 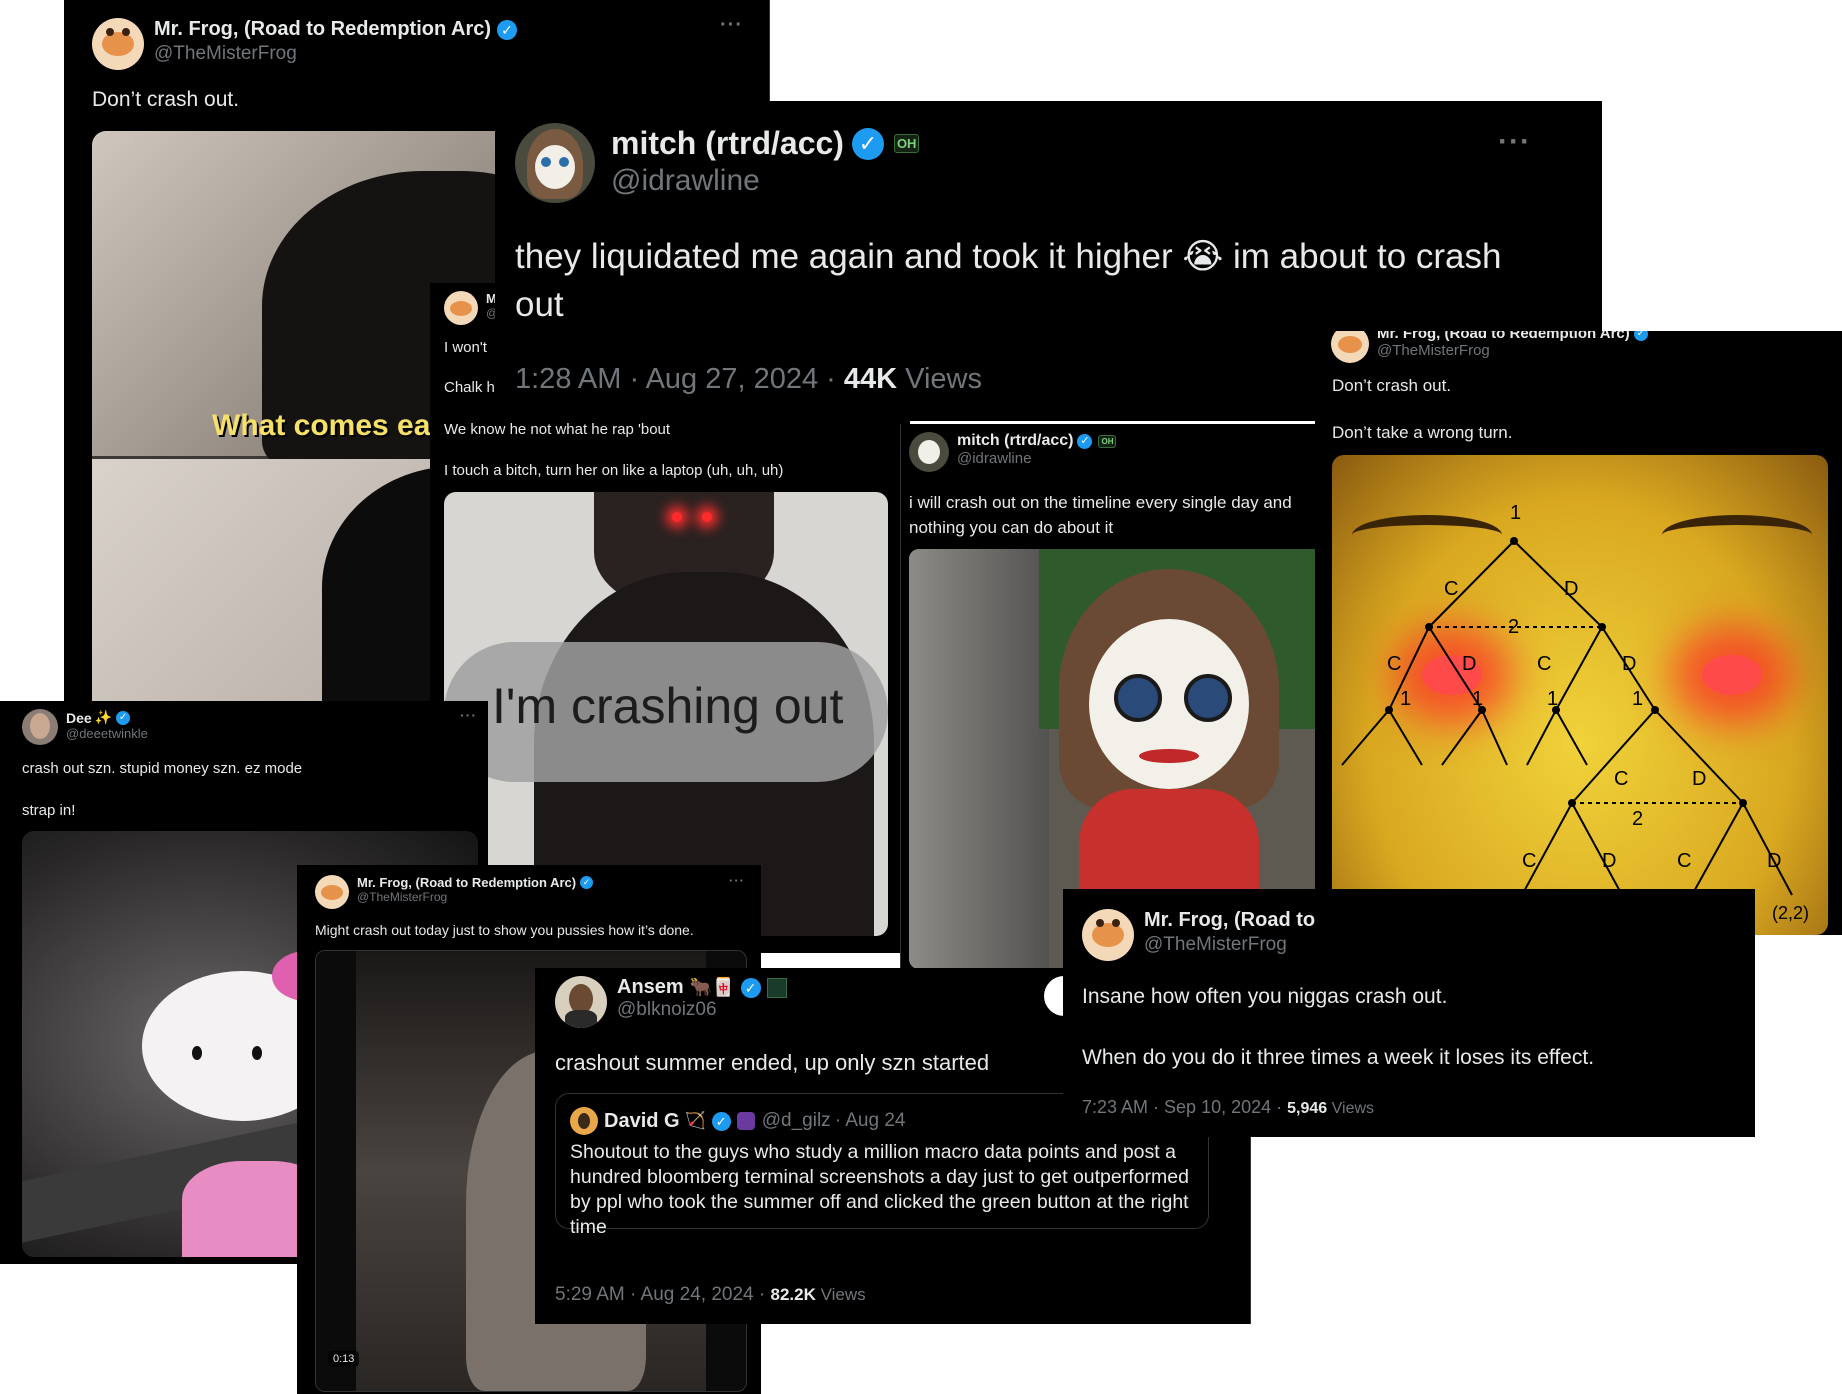 I want to click on timestamp: 1:28 AM · Aug 27, 2024 ·, so click(x=679, y=379).